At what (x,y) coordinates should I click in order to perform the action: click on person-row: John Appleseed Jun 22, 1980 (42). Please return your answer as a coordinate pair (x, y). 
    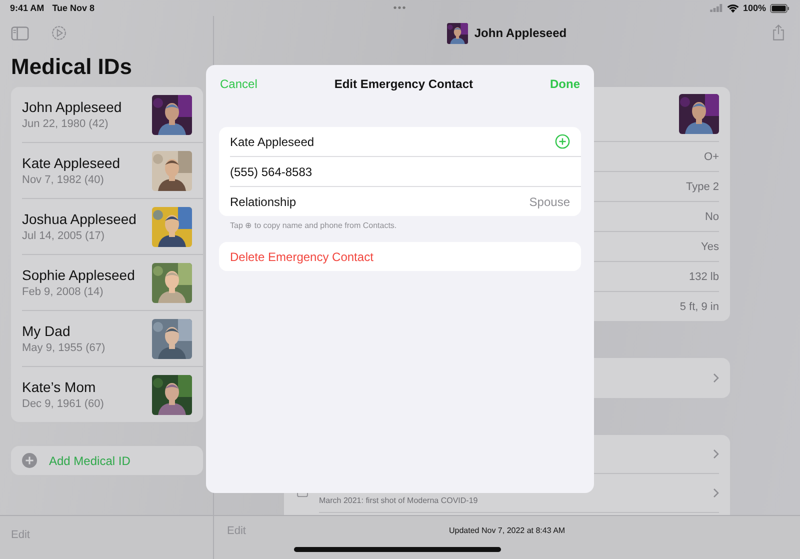
    Looking at the image, I should click on (112, 115).